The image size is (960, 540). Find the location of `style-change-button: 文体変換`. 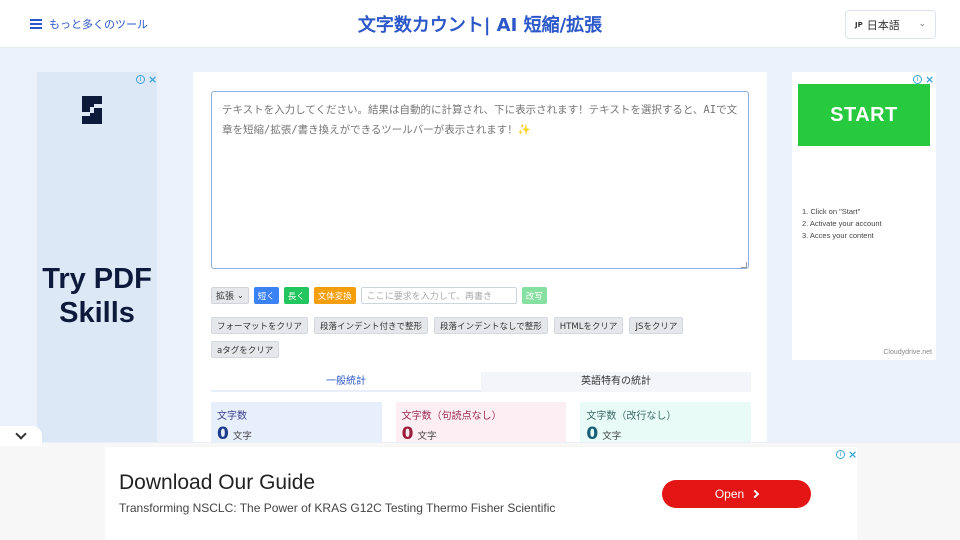

style-change-button: 文体変換 is located at coordinates (334, 295).